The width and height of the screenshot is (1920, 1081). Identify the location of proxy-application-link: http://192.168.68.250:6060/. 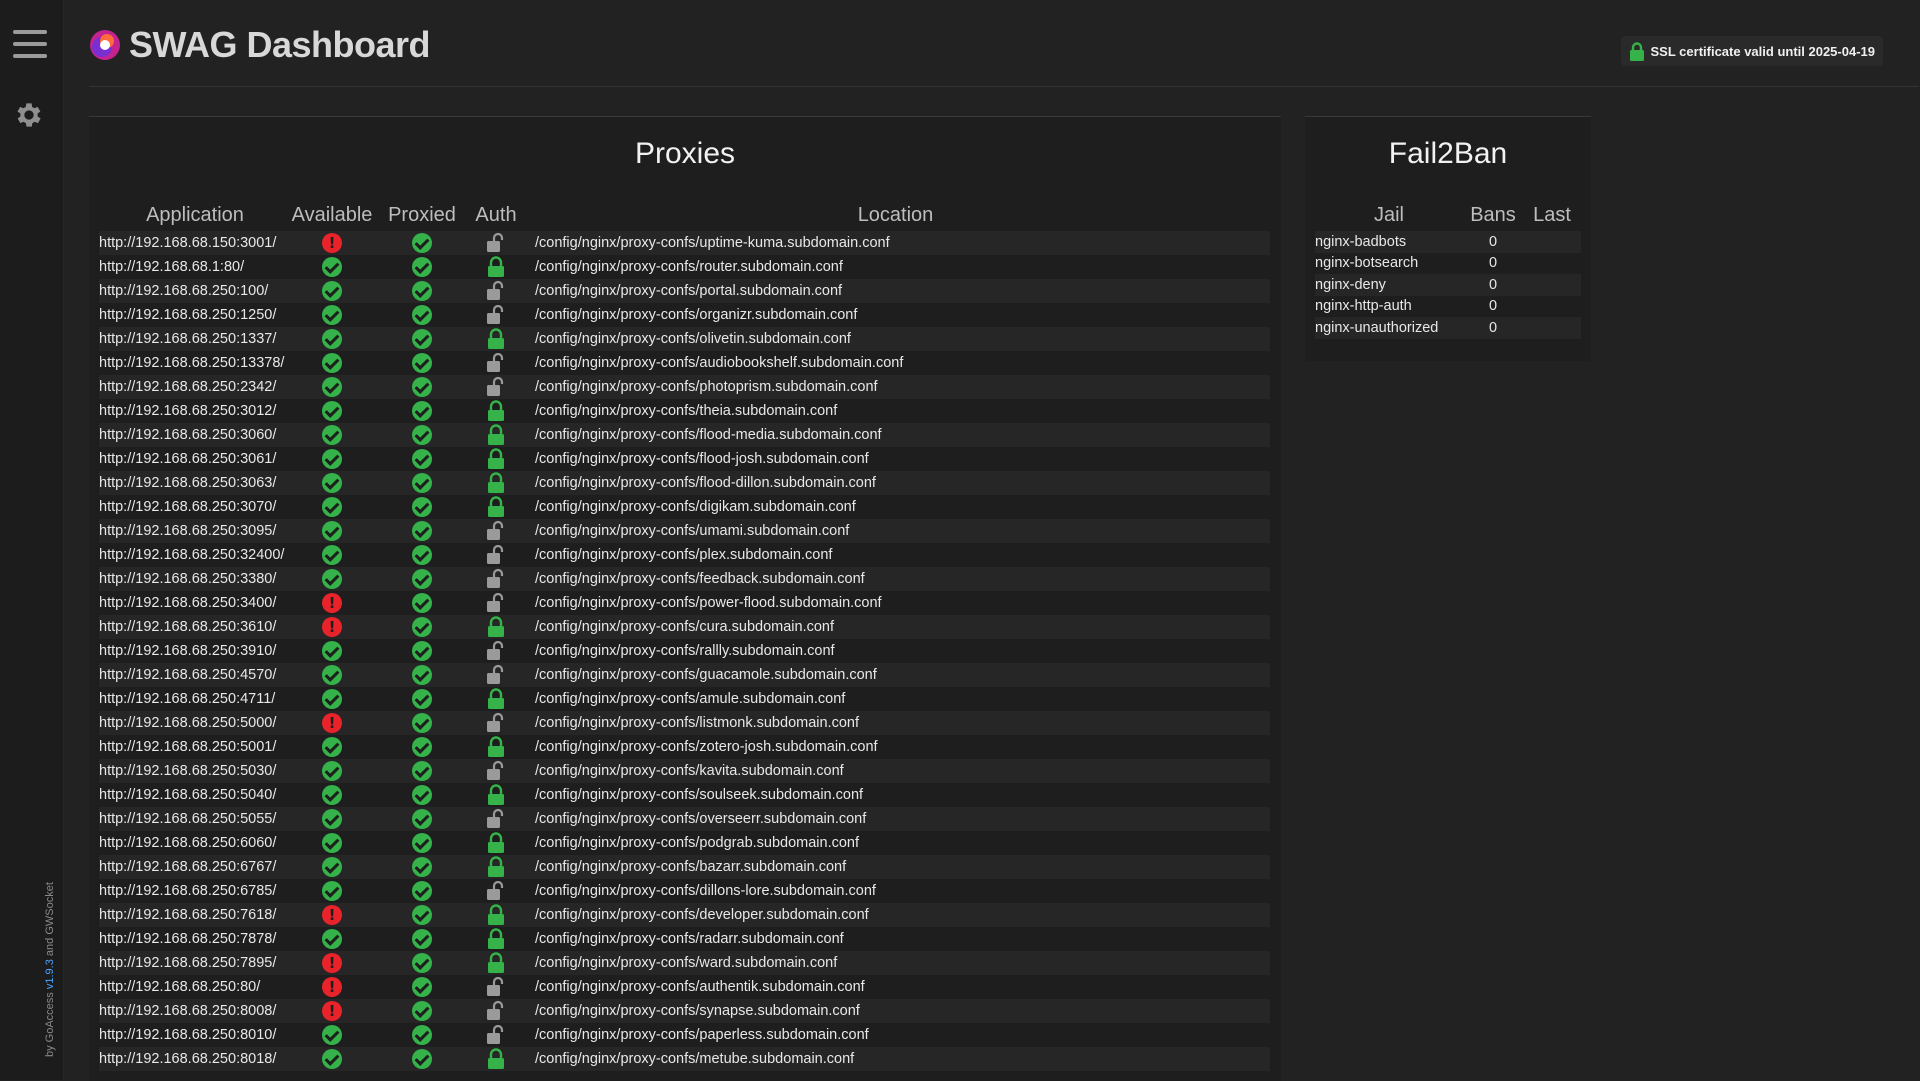
(195, 843).